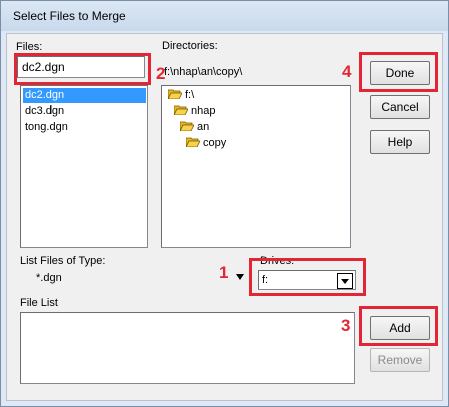 The image size is (449, 407). Describe the element at coordinates (203, 127) in the screenshot. I see `dir-label: an` at that location.